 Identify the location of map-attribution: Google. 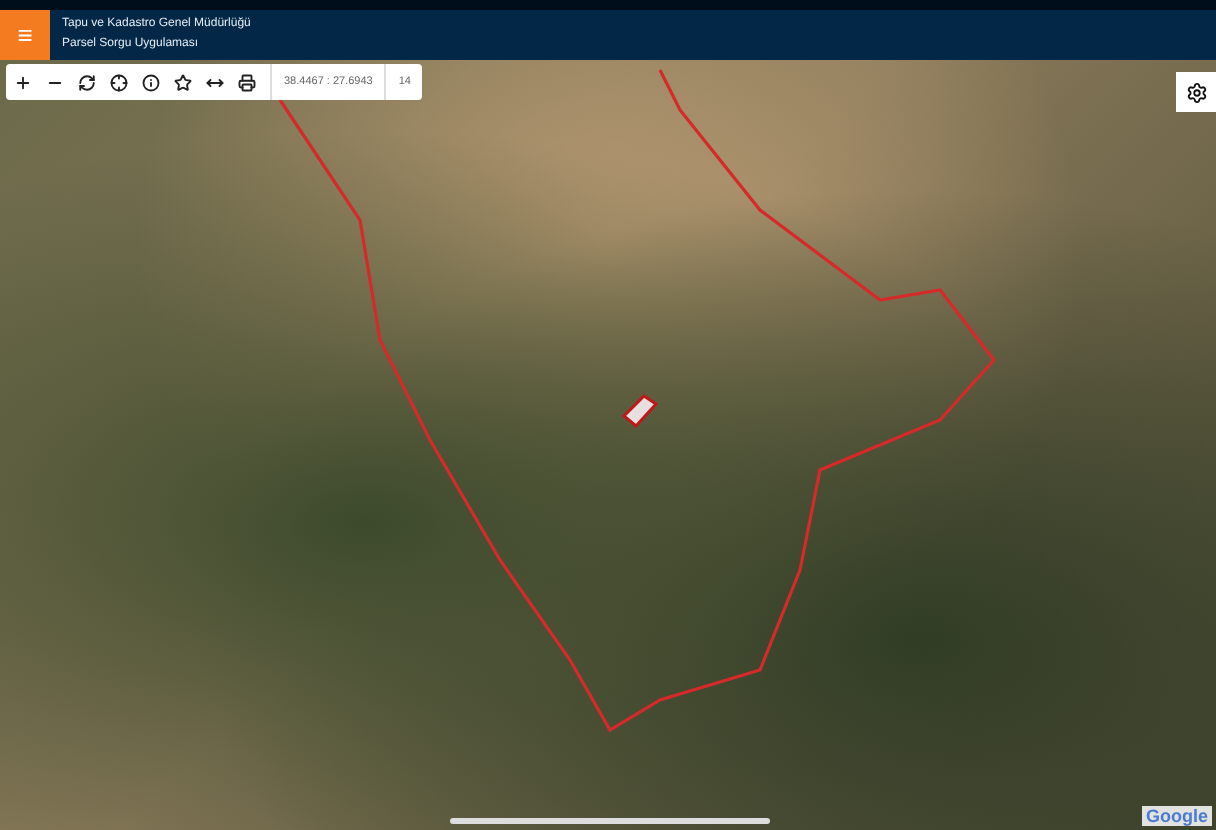
(1177, 816).